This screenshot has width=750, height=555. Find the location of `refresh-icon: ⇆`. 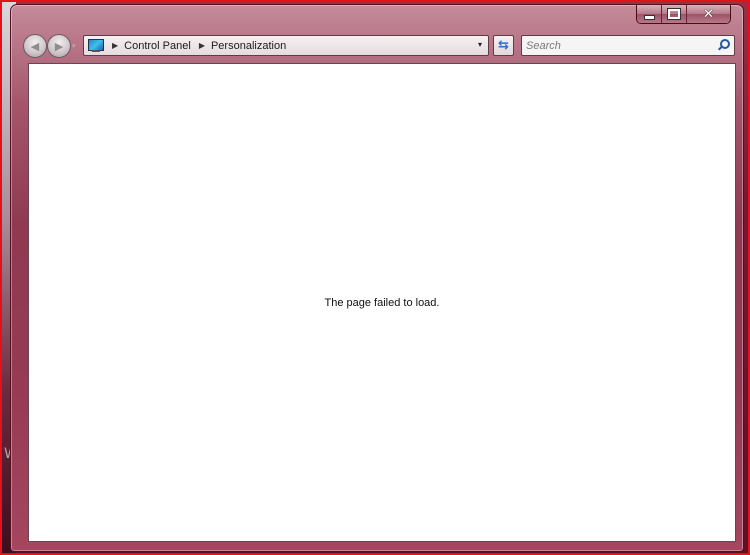

refresh-icon: ⇆ is located at coordinates (503, 45).